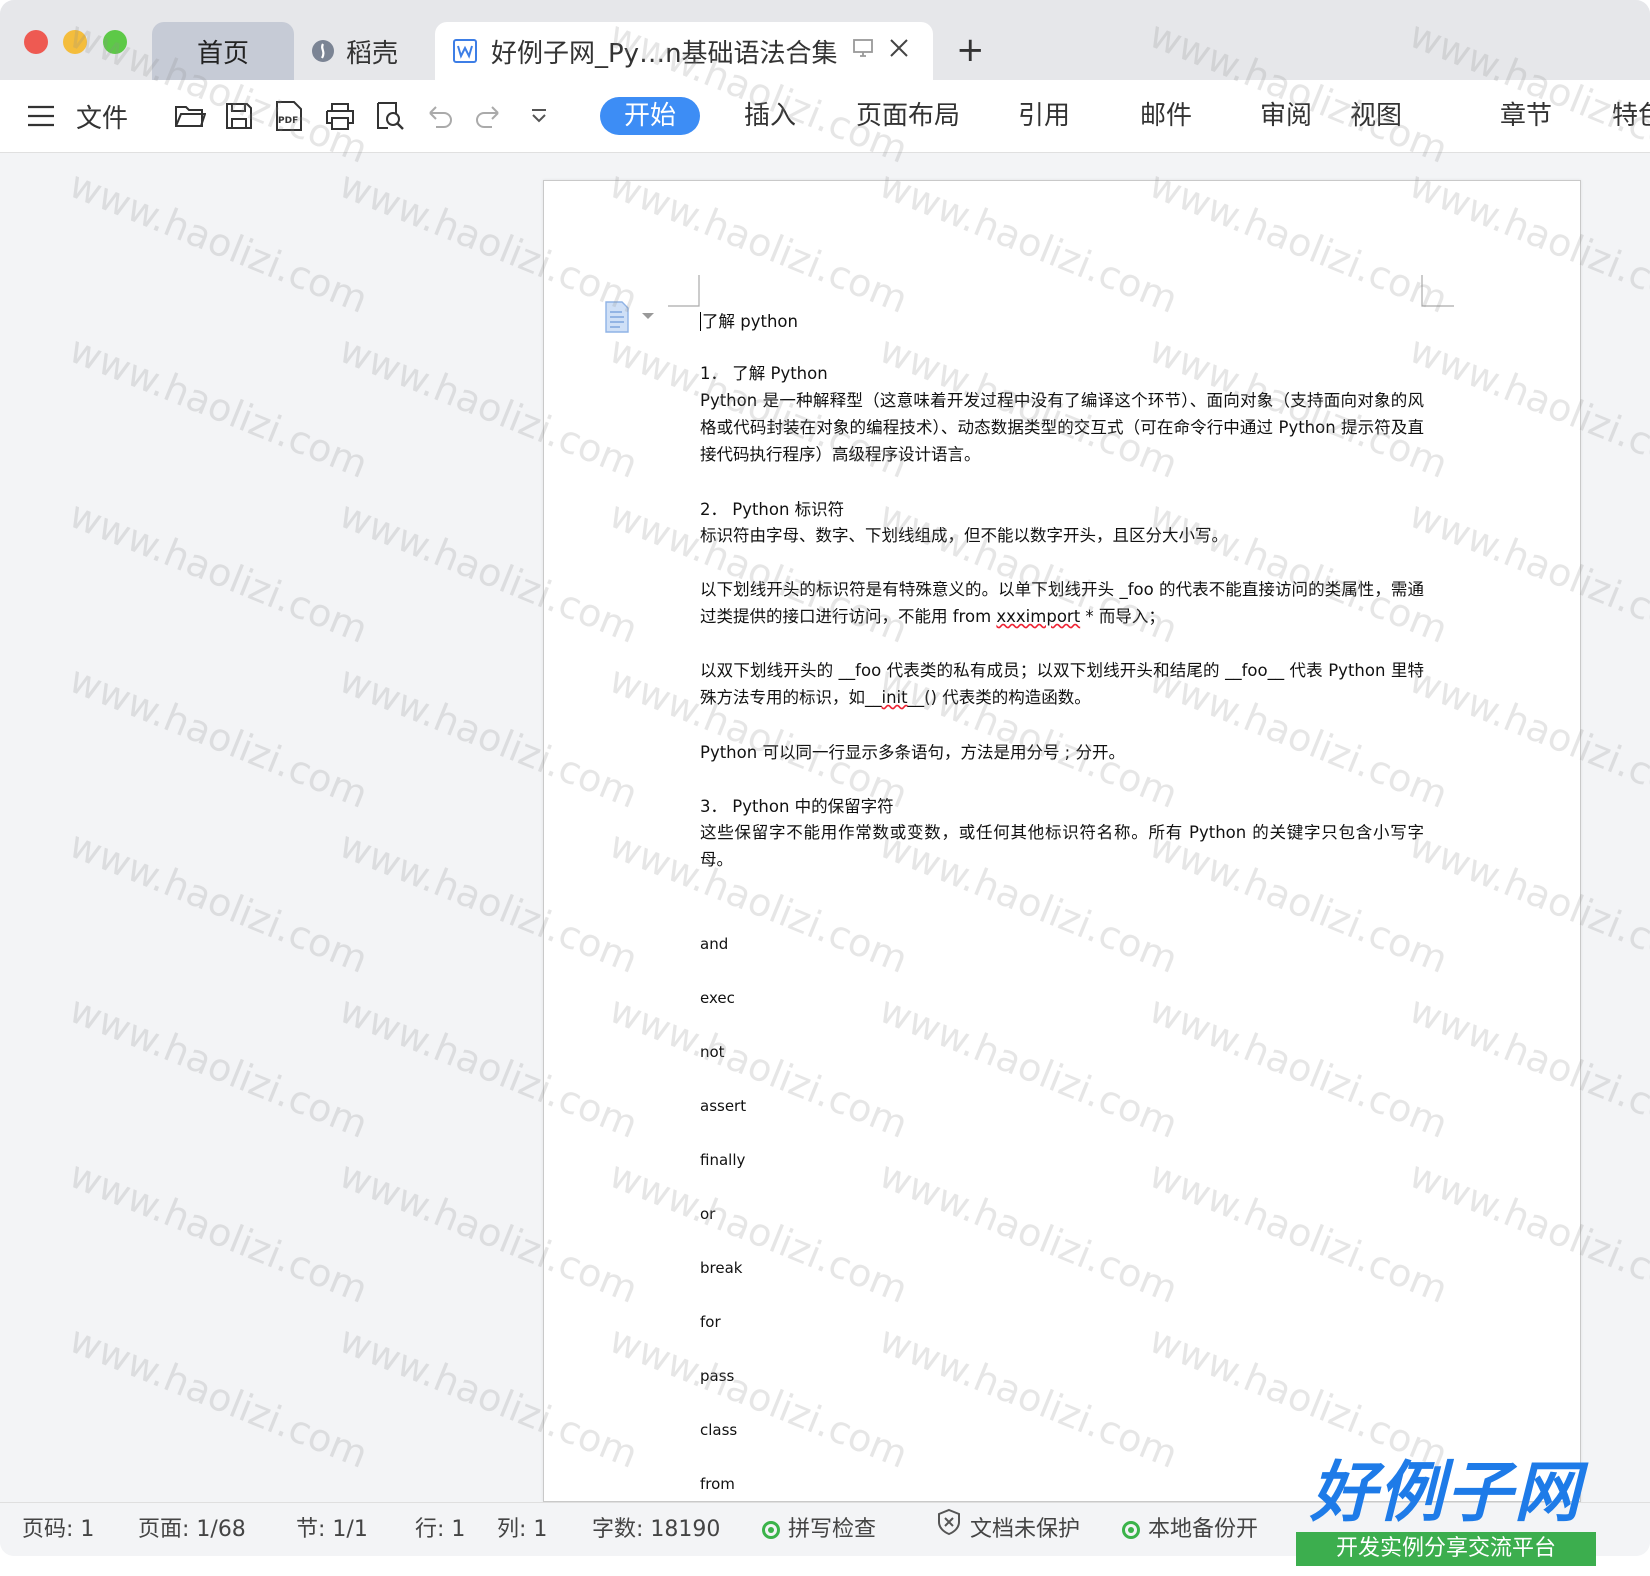 The height and width of the screenshot is (1576, 1650). I want to click on tab-daoke: 稻壳, so click(371, 51).